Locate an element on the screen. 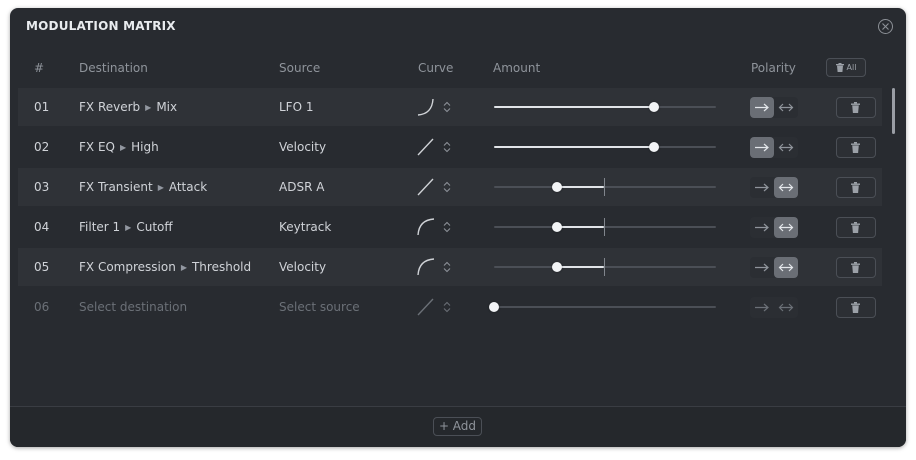 This screenshot has width=916, height=460. delete-all-button: All is located at coordinates (846, 67).